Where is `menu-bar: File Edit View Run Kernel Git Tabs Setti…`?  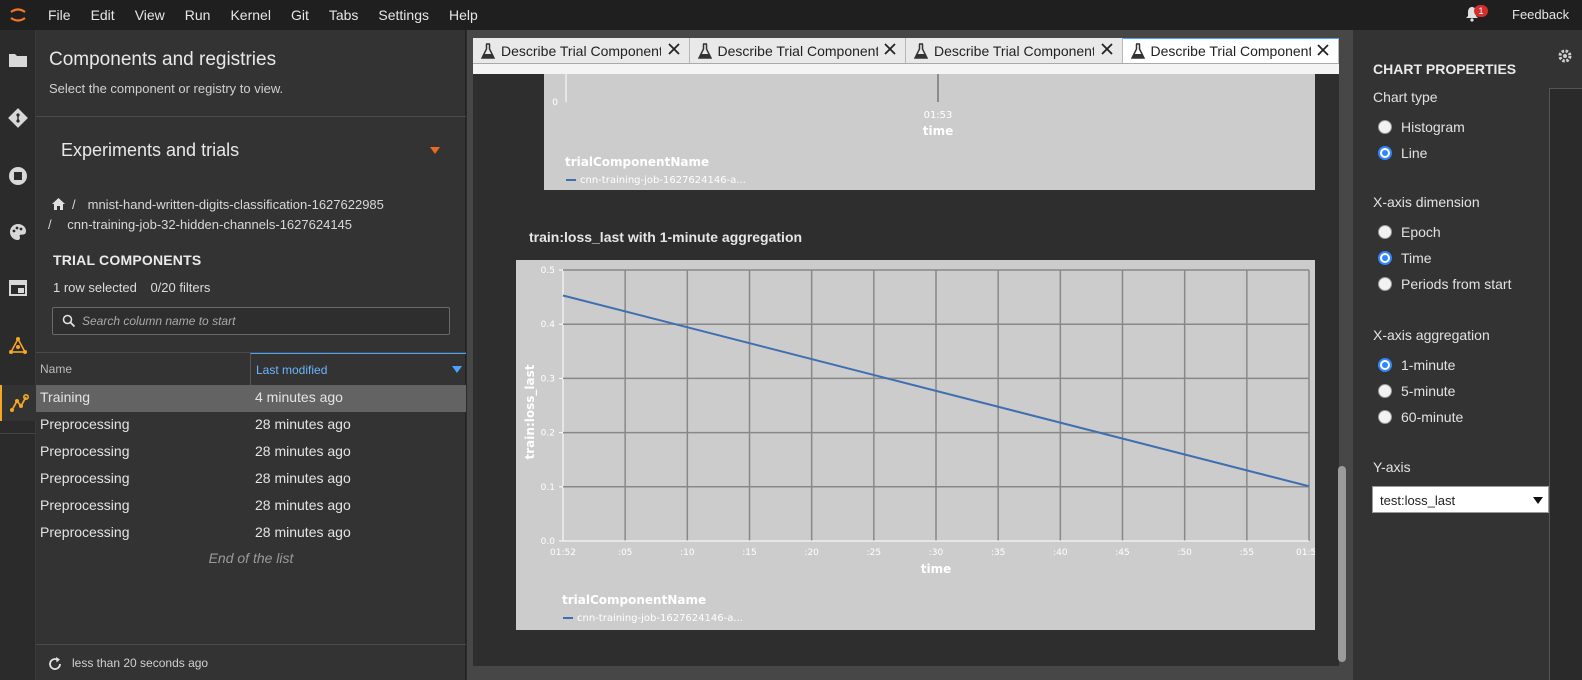
menu-bar: File Edit View Run Kernel Git Tabs Setti… is located at coordinates (791, 15).